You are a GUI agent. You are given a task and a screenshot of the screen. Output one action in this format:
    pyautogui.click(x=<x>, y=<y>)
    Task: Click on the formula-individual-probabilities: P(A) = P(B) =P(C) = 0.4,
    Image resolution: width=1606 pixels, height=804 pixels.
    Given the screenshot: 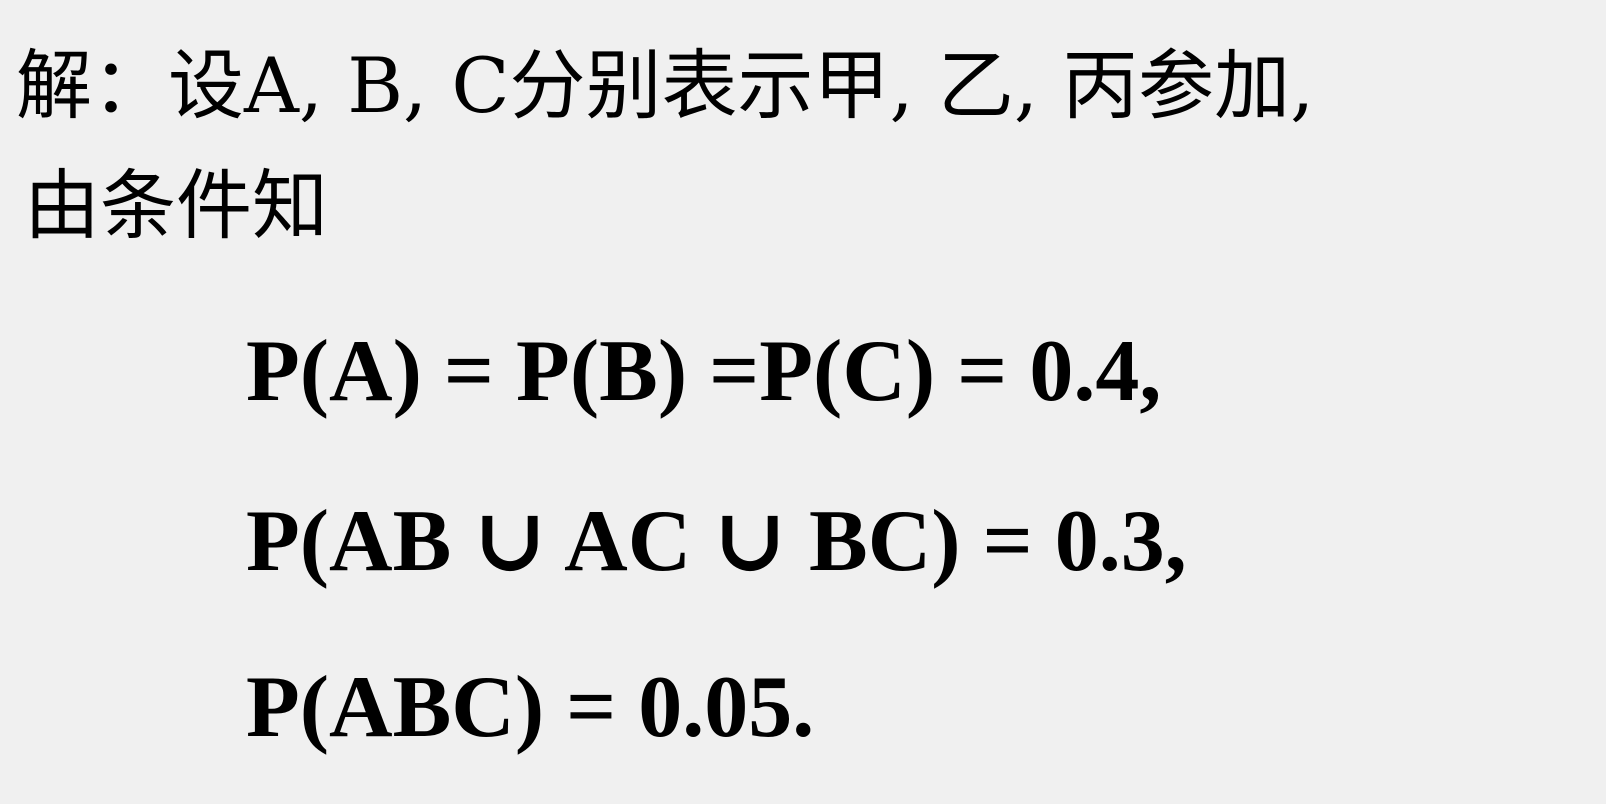 What is the action you would take?
    pyautogui.click(x=704, y=371)
    